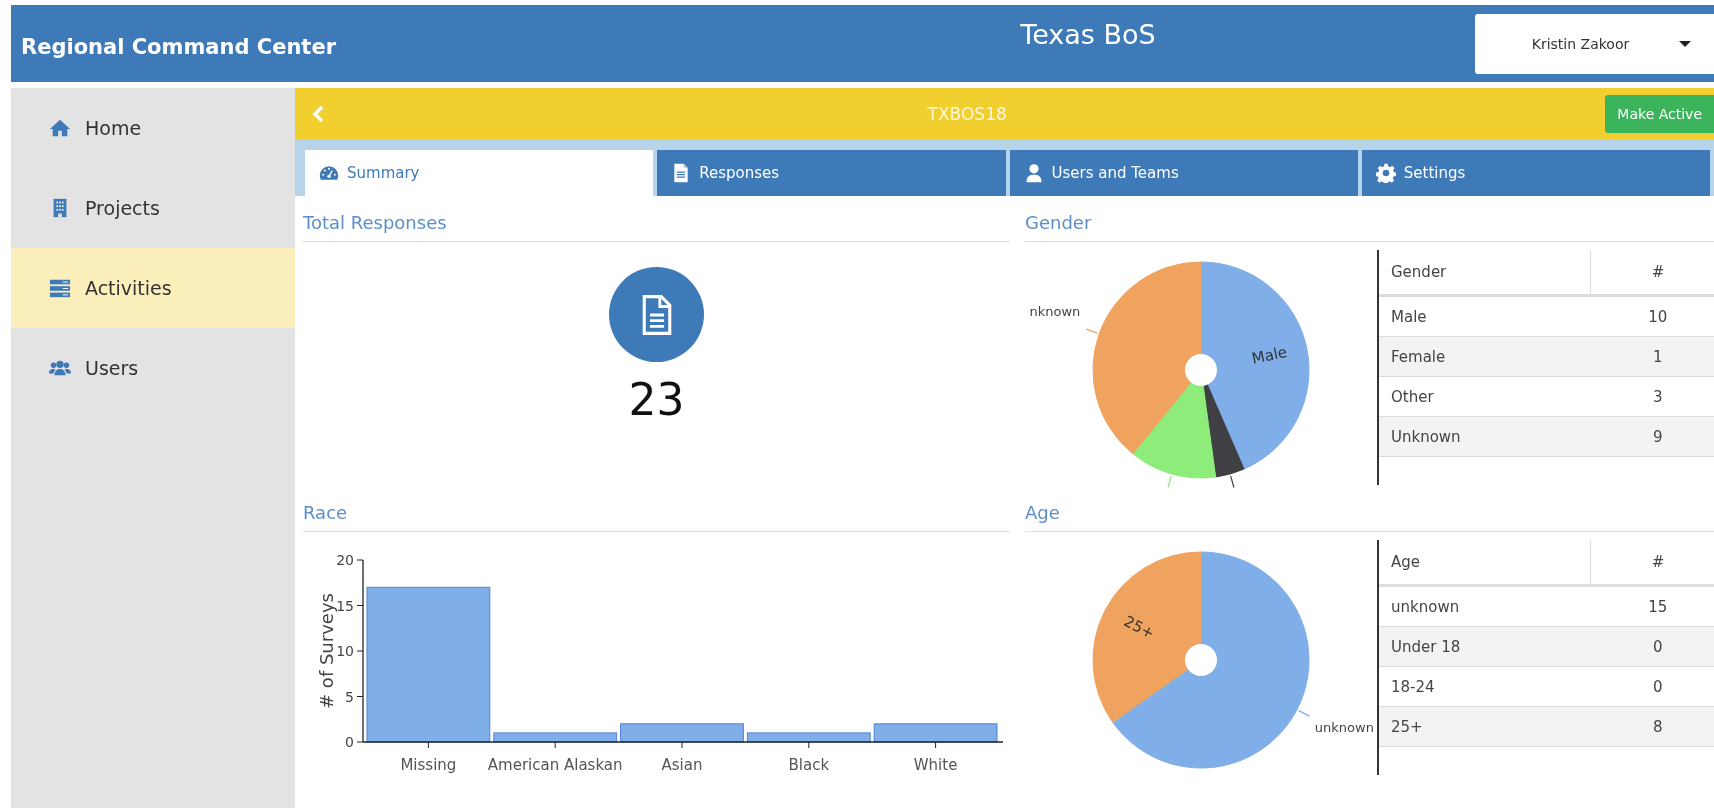 The width and height of the screenshot is (1714, 808). I want to click on table-cell: Unknown, so click(1485, 436).